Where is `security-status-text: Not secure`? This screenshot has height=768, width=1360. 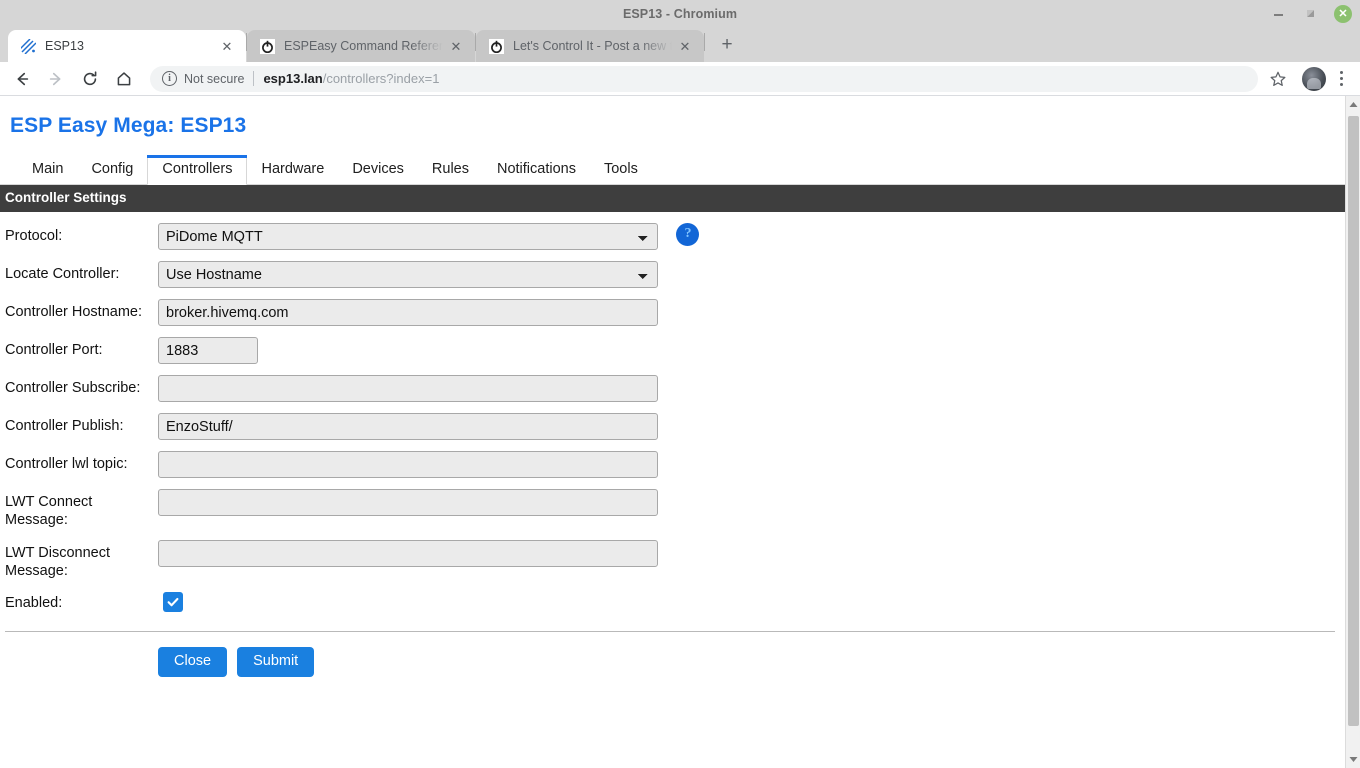 security-status-text: Not secure is located at coordinates (214, 78).